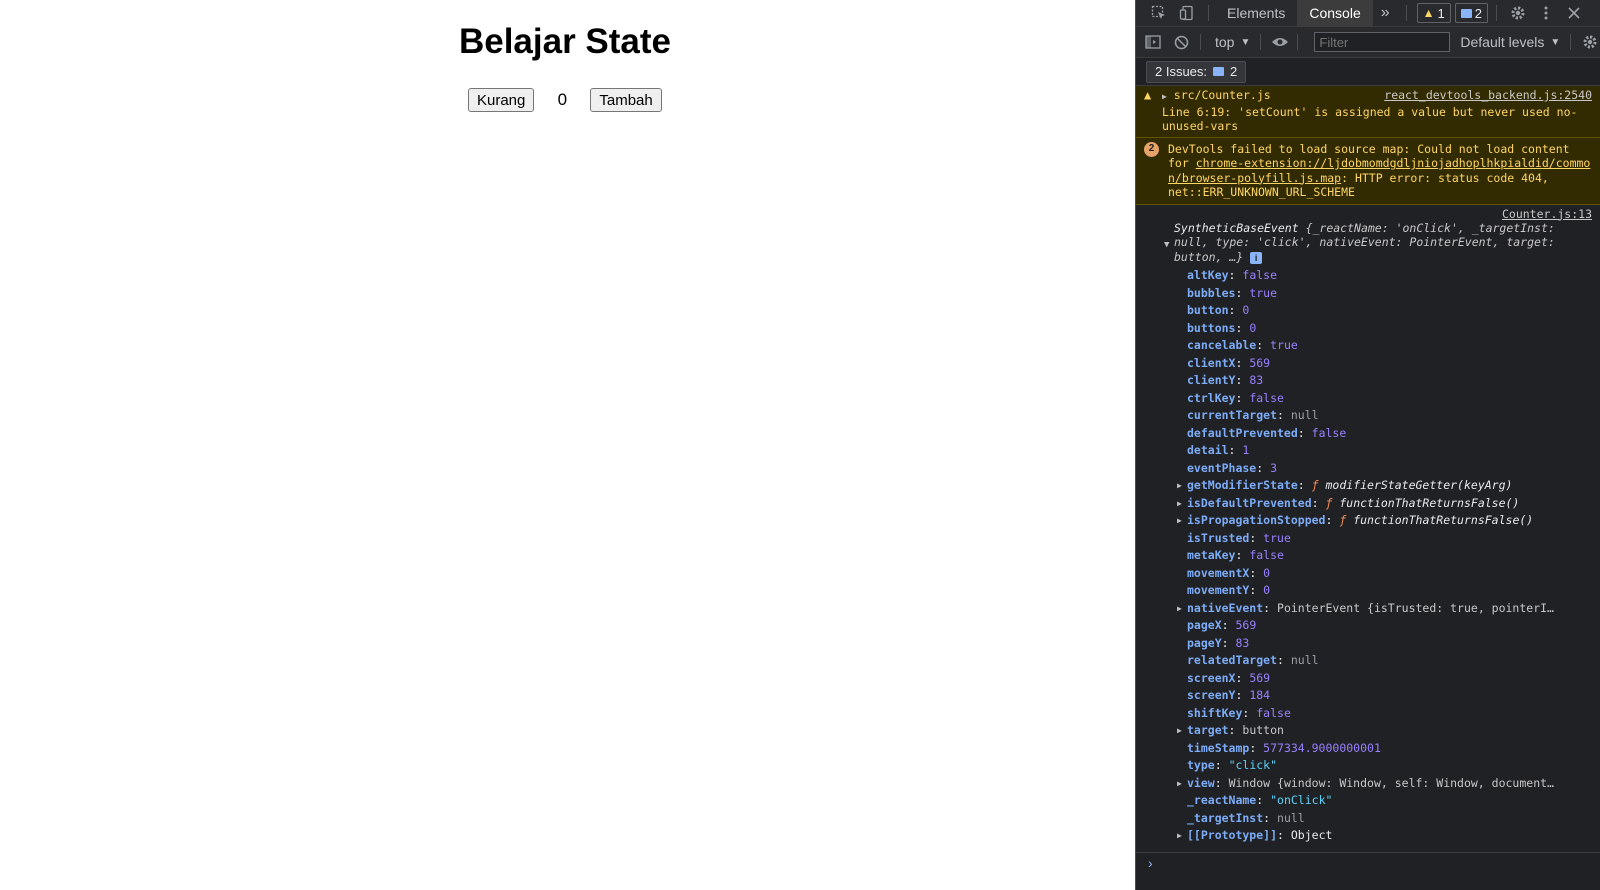  What do you see at coordinates (1232, 660) in the screenshot?
I see `property-key: relatedTarget` at bounding box center [1232, 660].